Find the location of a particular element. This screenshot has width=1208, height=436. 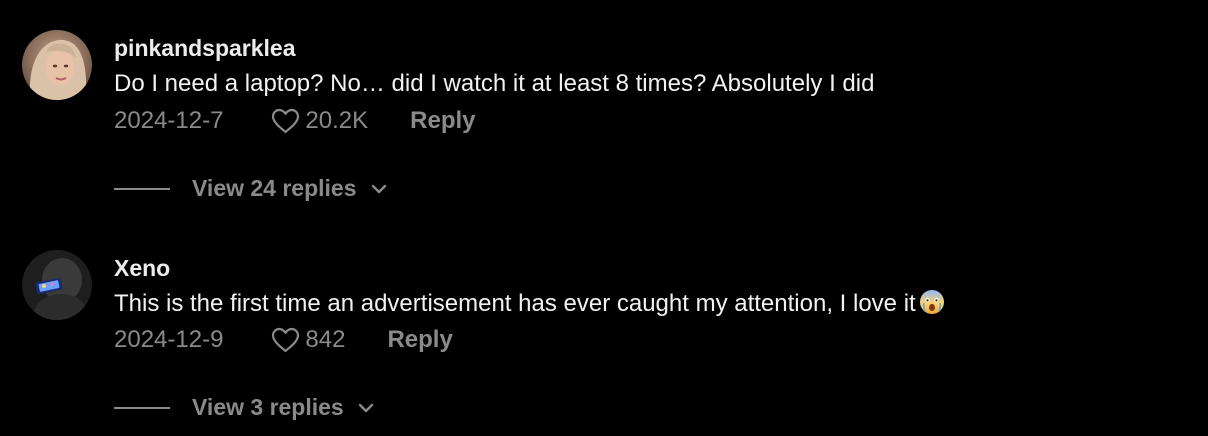

crying-face-emoji is located at coordinates (931, 302).